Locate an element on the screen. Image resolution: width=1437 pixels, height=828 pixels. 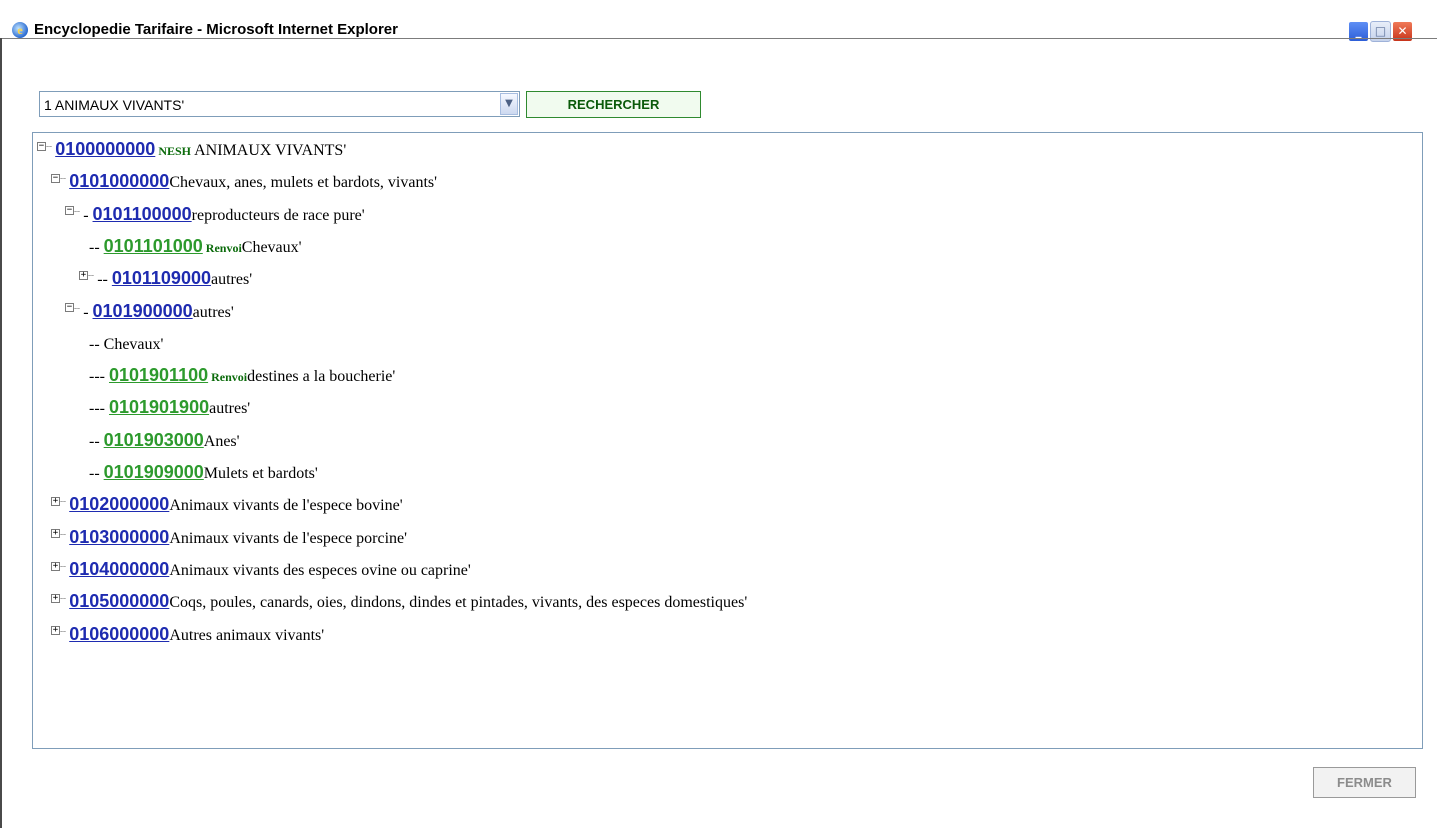
tariff-code-link: 0103000000 is located at coordinates (119, 537).